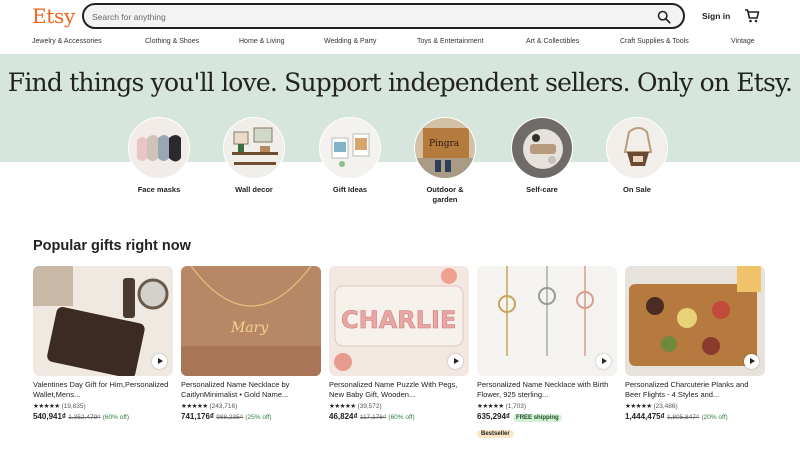 The width and height of the screenshot is (800, 451). I want to click on etsy-logo: Etsy, so click(53, 16).